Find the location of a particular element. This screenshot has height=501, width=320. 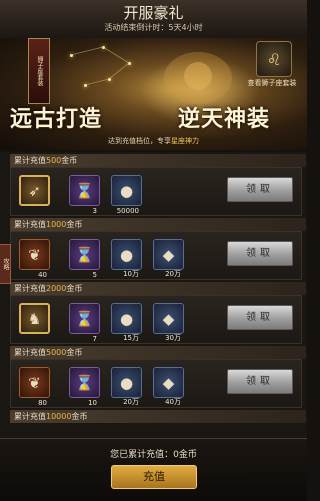

reward-item: ● 20万 is located at coordinates (126, 386).